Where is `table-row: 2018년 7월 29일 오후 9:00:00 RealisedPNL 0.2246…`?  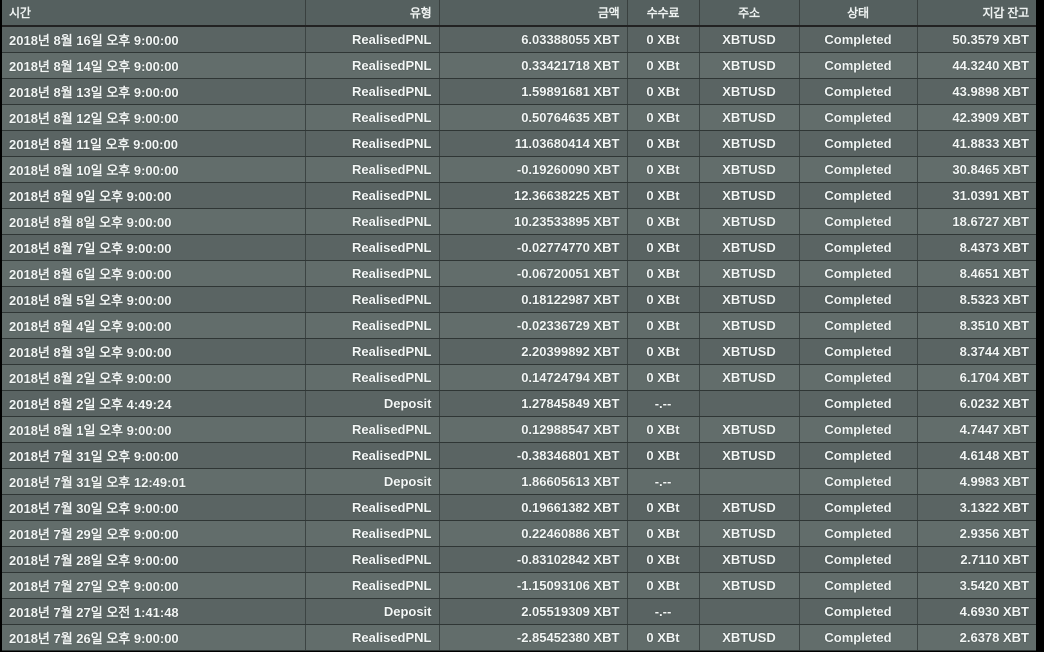
table-row: 2018년 7월 29일 오후 9:00:00 RealisedPNL 0.2246… is located at coordinates (519, 533).